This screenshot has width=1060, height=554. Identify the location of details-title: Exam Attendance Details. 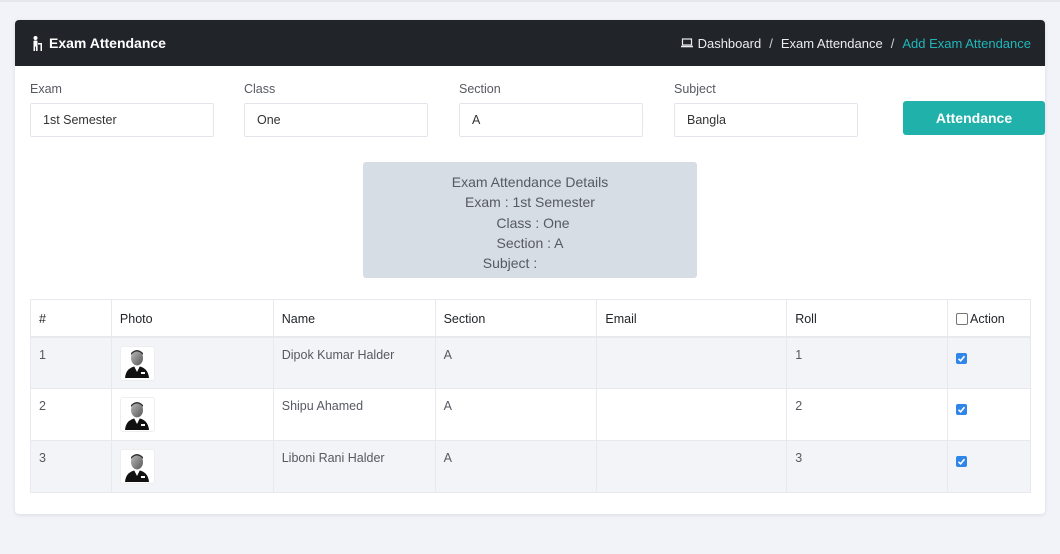
(530, 182).